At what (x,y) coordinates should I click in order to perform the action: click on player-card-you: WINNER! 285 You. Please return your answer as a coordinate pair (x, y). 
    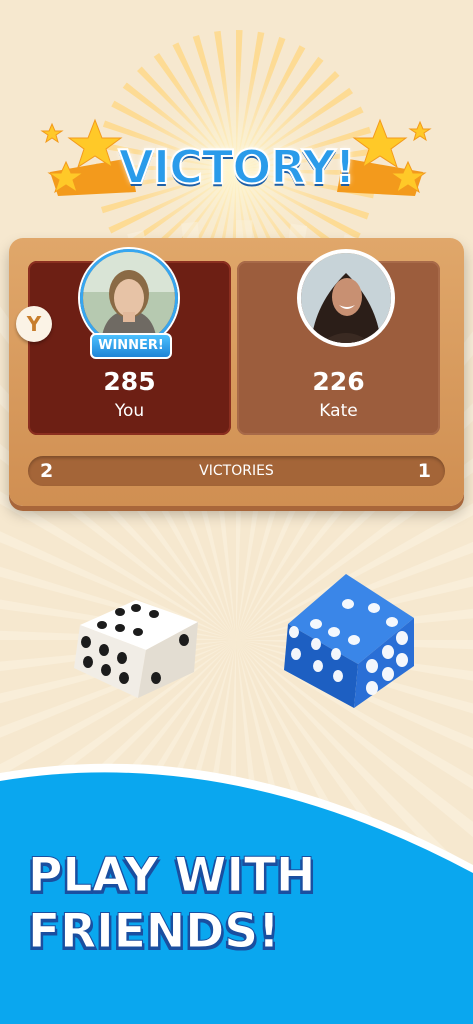
    Looking at the image, I should click on (129, 342).